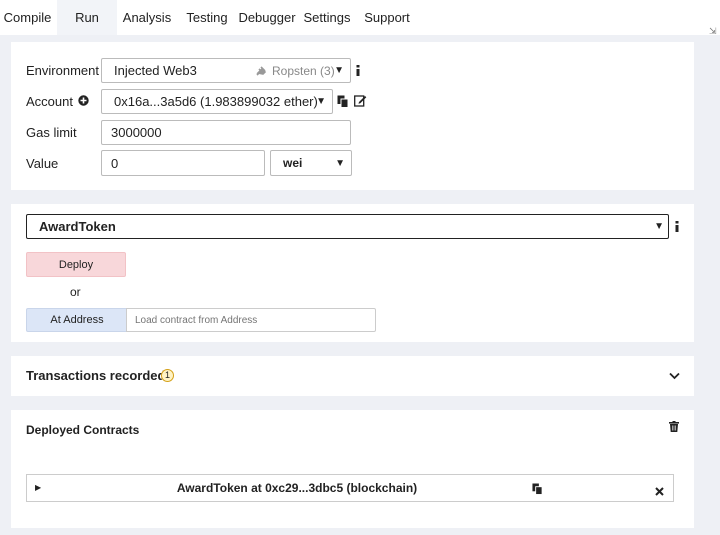 Image resolution: width=720 pixels, height=535 pixels. What do you see at coordinates (136, 132) in the screenshot?
I see `gas-limit-value: 3000000` at bounding box center [136, 132].